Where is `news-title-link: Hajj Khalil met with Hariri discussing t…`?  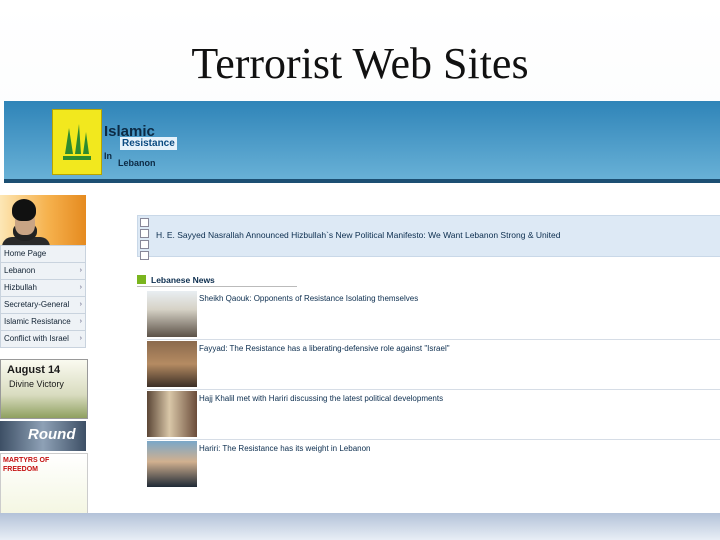
news-title-link: Hajj Khalil met with Hariri discussing t… is located at coordinates (321, 398).